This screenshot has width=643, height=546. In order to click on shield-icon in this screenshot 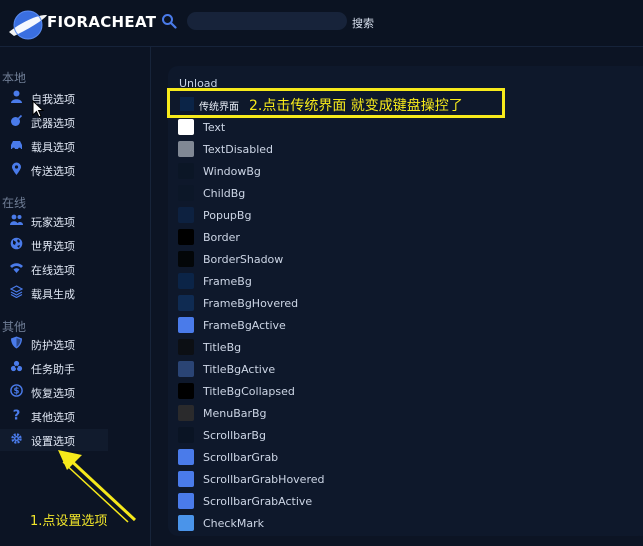, I will do `click(16, 342)`.